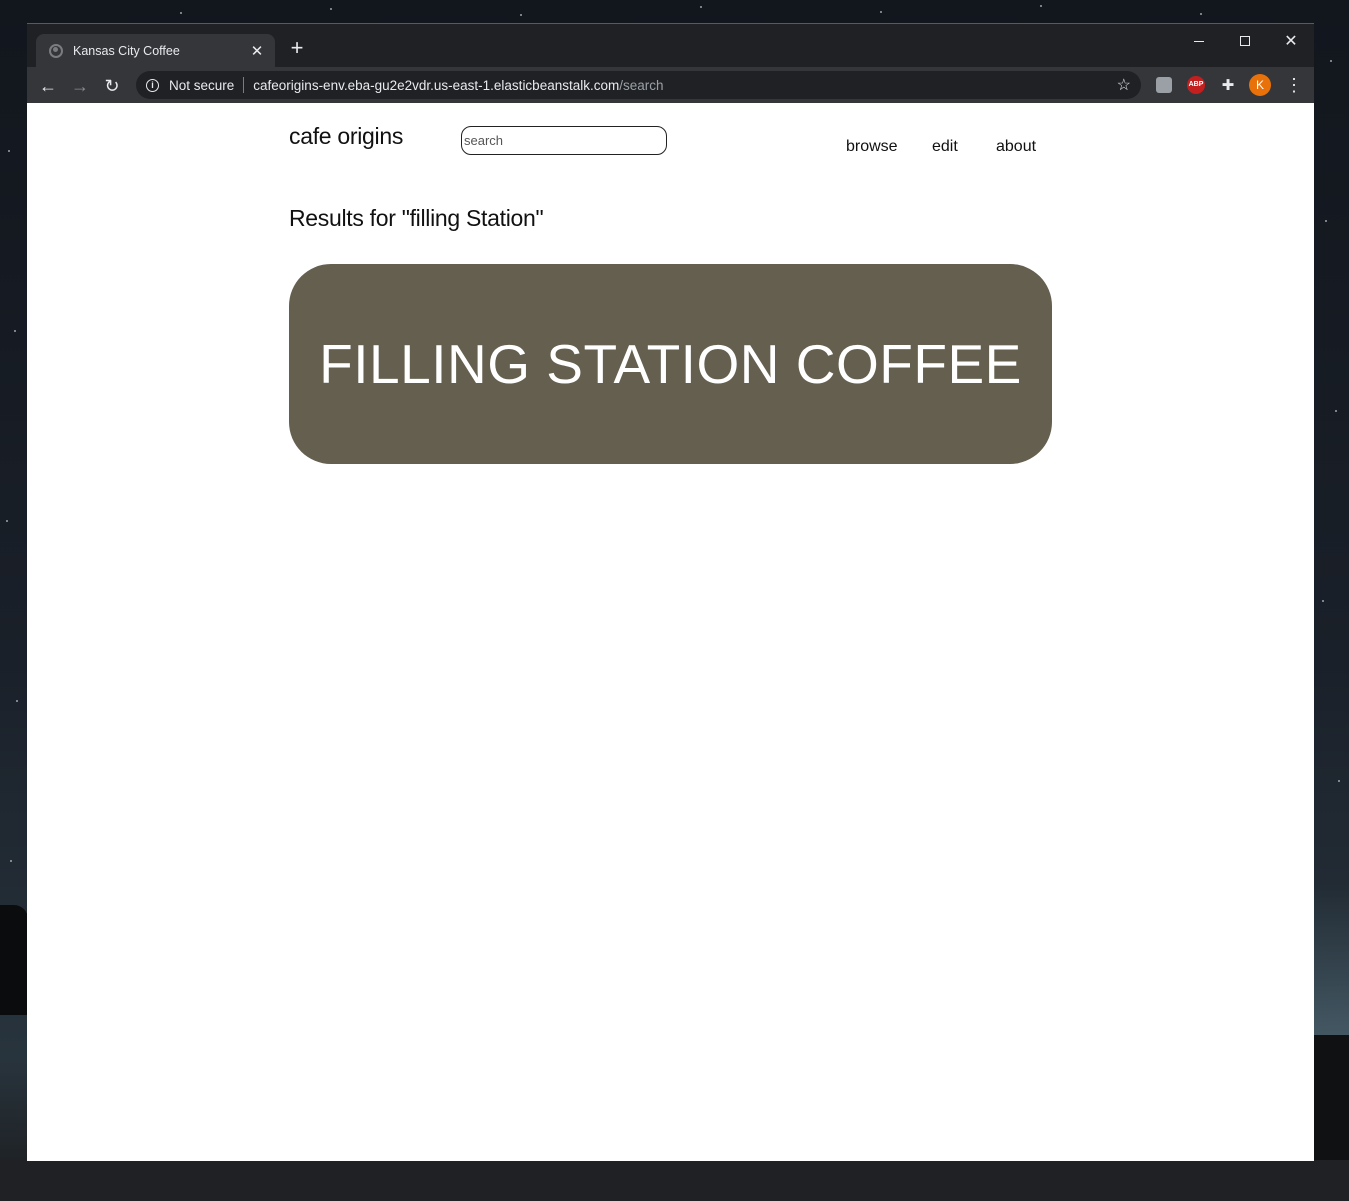 The height and width of the screenshot is (1201, 1349). Describe the element at coordinates (416, 218) in the screenshot. I see `results-heading: Results for "filling Station"` at that location.